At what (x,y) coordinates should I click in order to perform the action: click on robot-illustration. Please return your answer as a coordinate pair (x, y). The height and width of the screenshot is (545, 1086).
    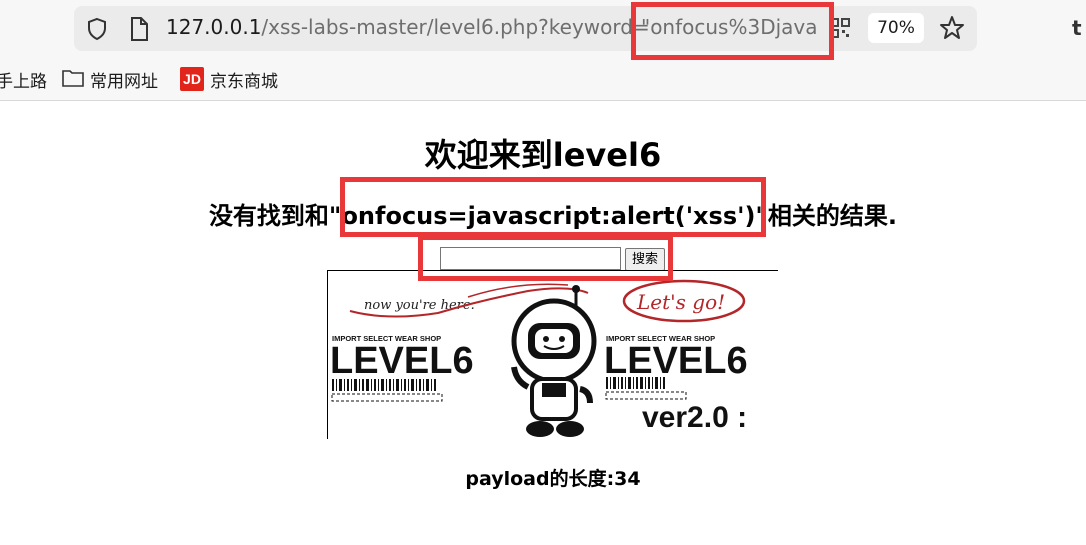
    Looking at the image, I should click on (554, 361).